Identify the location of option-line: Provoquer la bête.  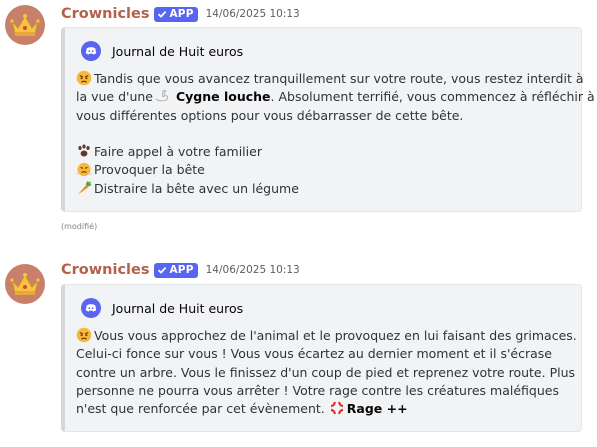
(326, 170).